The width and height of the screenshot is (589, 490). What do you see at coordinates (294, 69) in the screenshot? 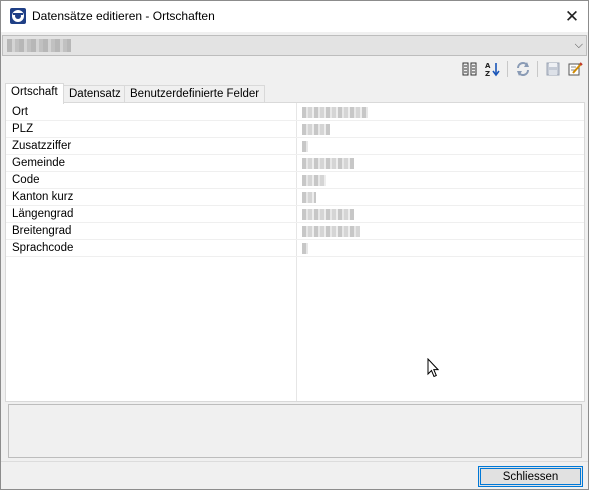
I see `toolbar: A Z` at bounding box center [294, 69].